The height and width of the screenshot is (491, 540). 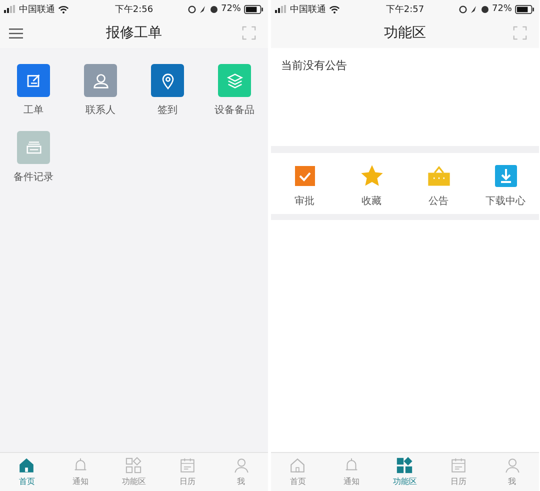 I want to click on function-label: 审批, so click(x=304, y=201).